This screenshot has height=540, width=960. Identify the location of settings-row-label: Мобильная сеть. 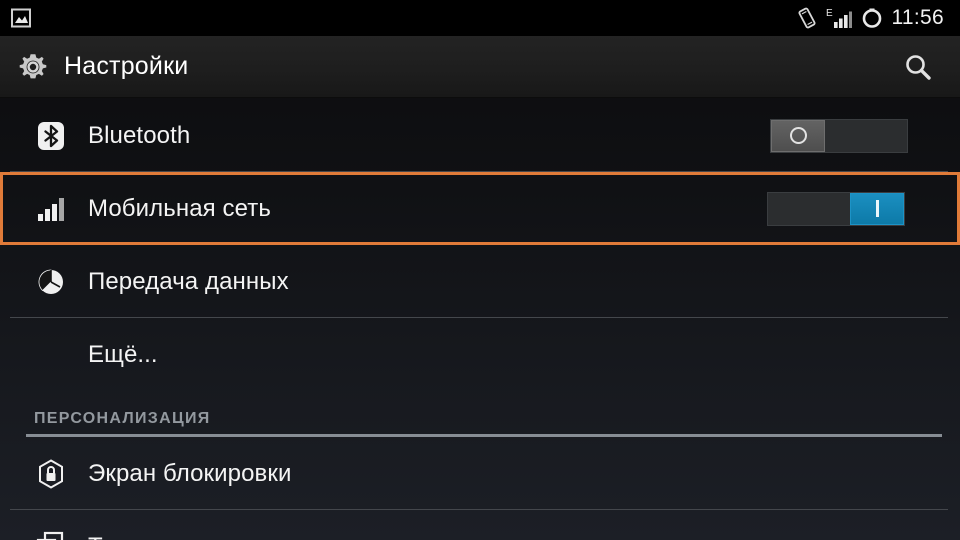
(179, 208).